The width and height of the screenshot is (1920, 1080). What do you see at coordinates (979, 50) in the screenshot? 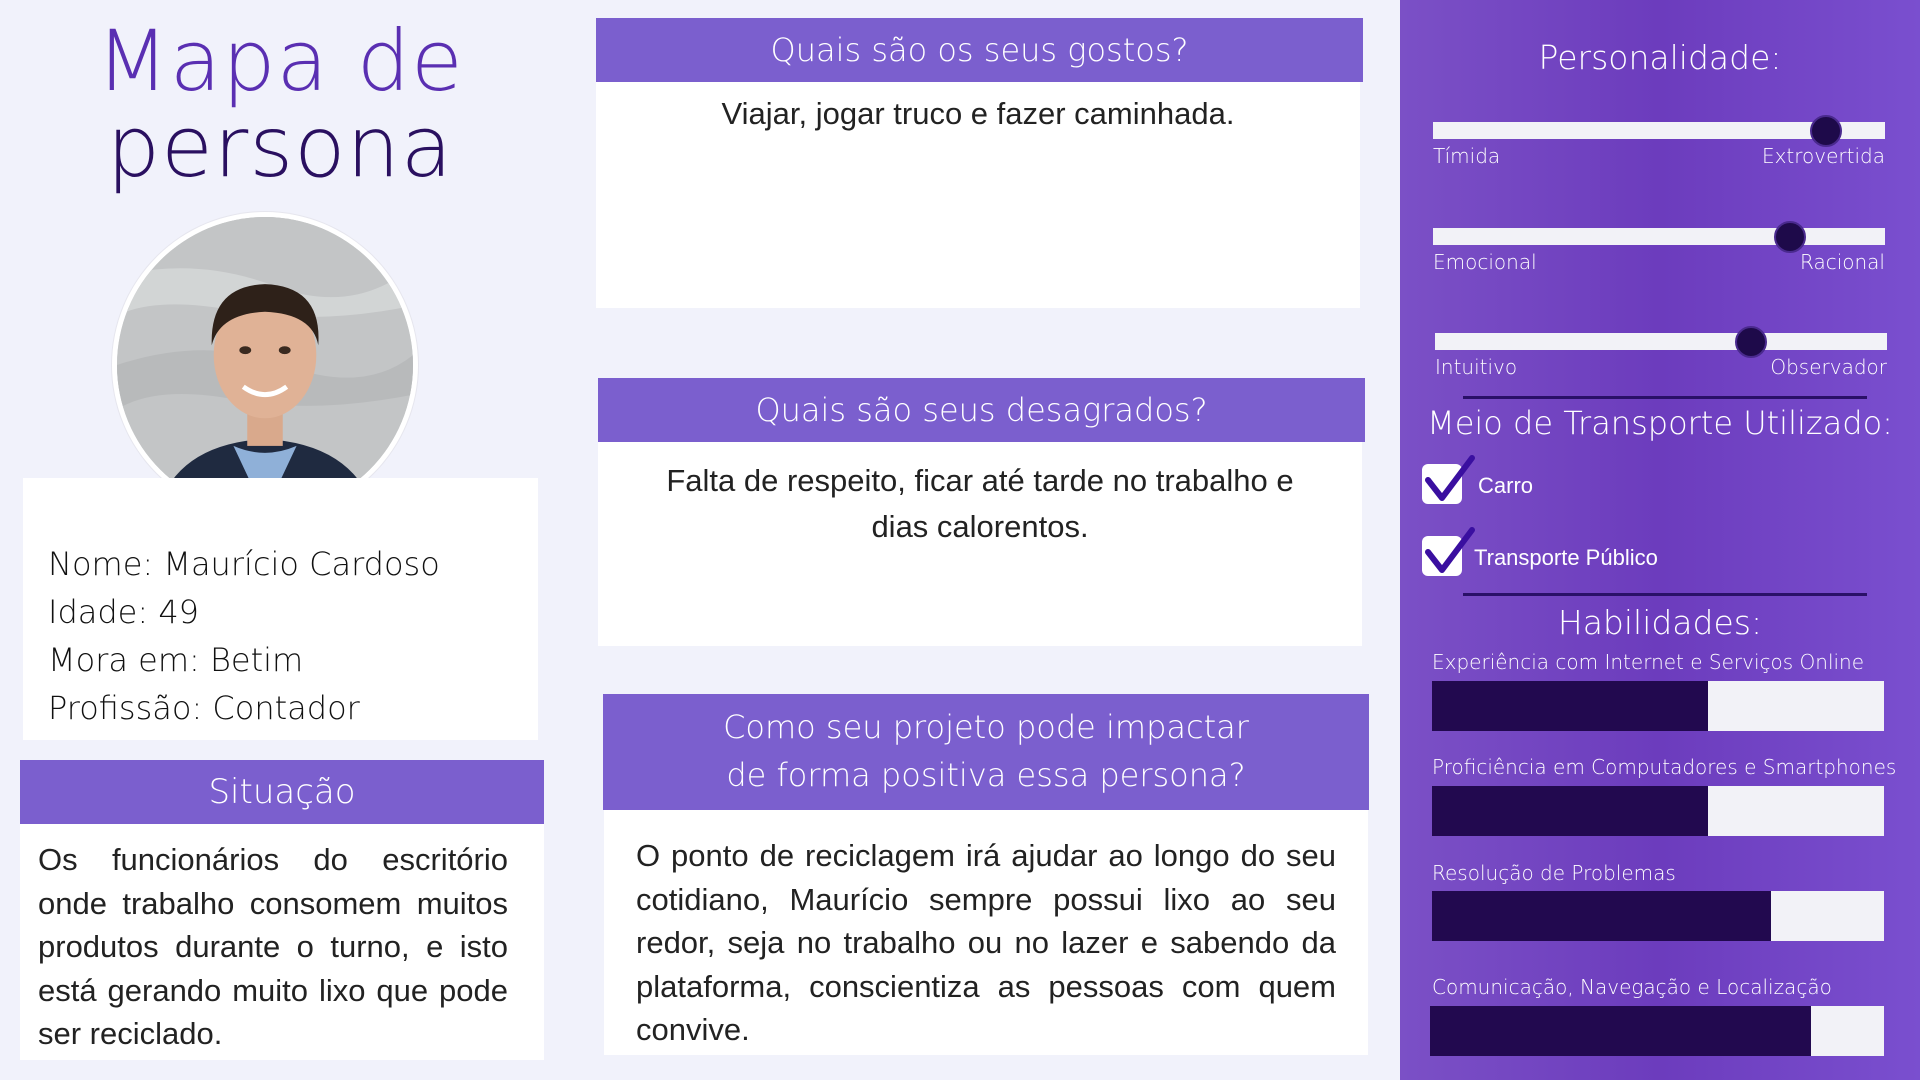
I see `likes-heading: Quais são os seus gostos?` at bounding box center [979, 50].